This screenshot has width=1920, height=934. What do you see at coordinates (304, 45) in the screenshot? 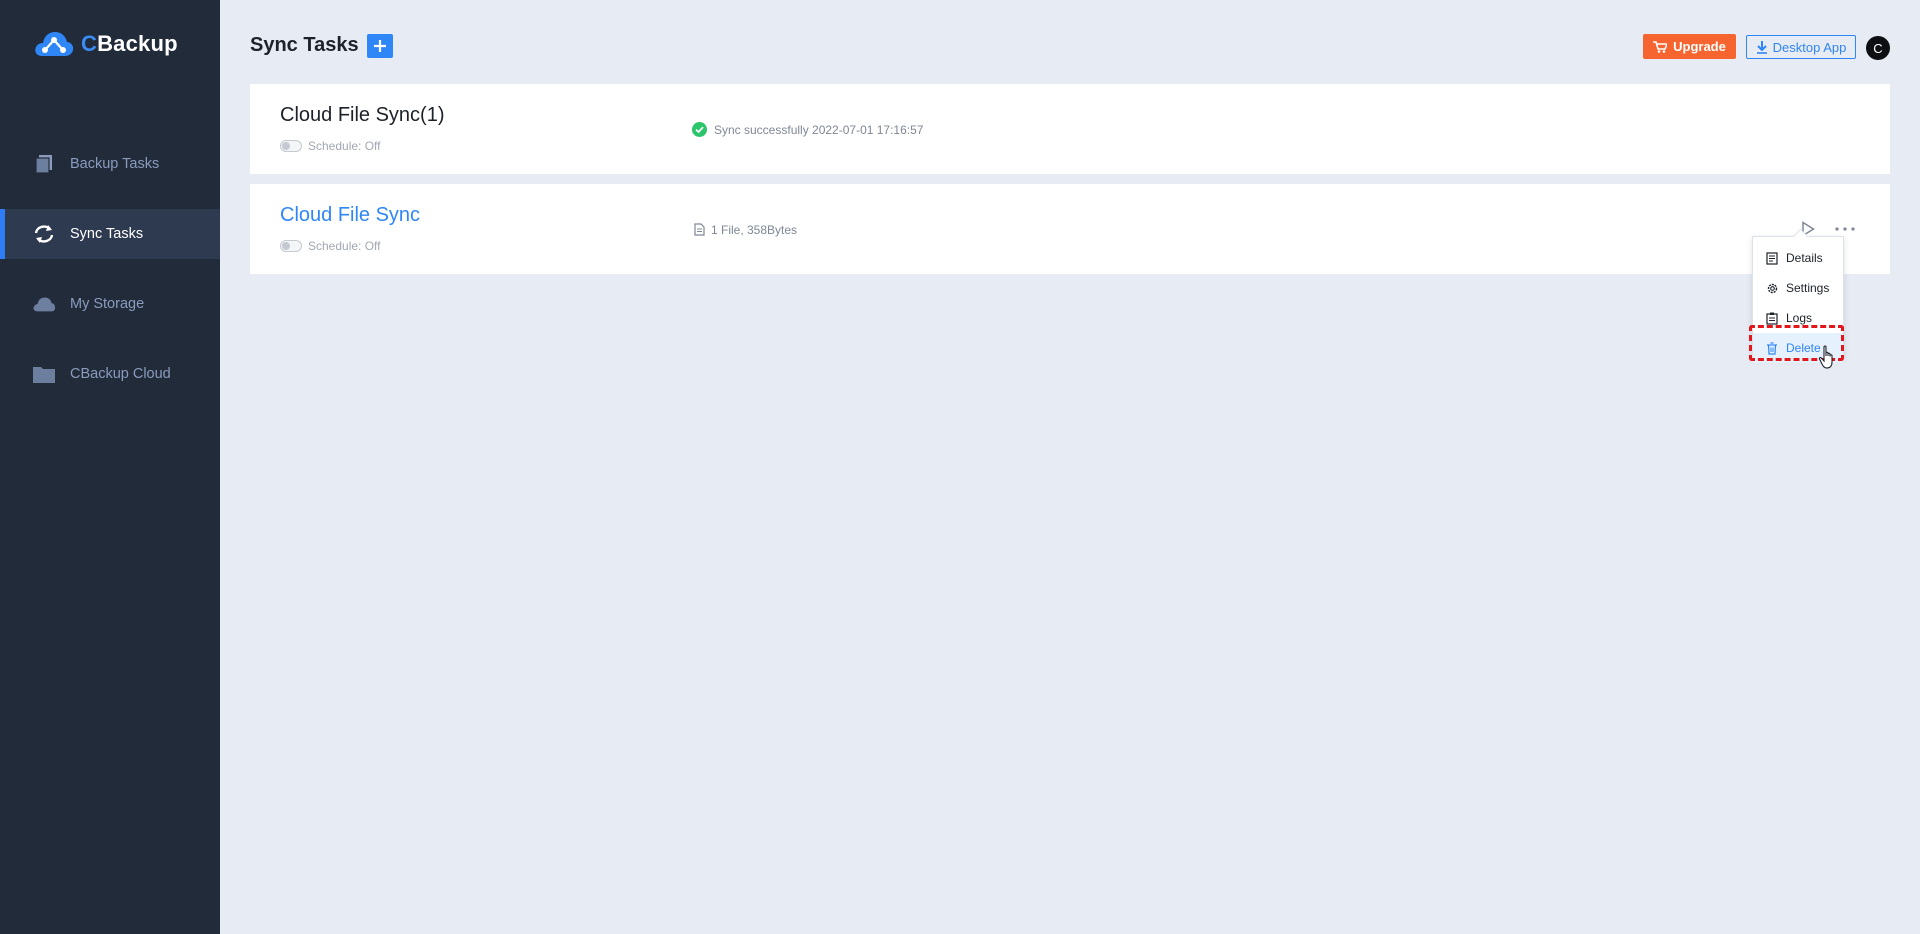
I see `page-title: Sync Tasks` at bounding box center [304, 45].